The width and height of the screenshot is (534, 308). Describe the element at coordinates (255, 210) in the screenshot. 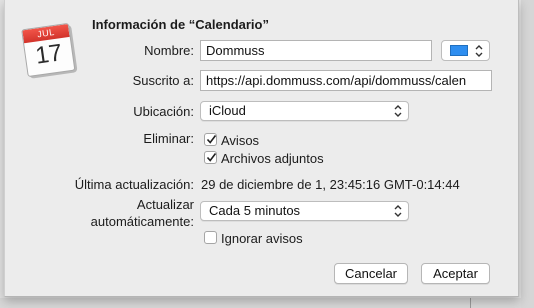

I see `auto-refresh-value: Cada 5 minutos` at that location.